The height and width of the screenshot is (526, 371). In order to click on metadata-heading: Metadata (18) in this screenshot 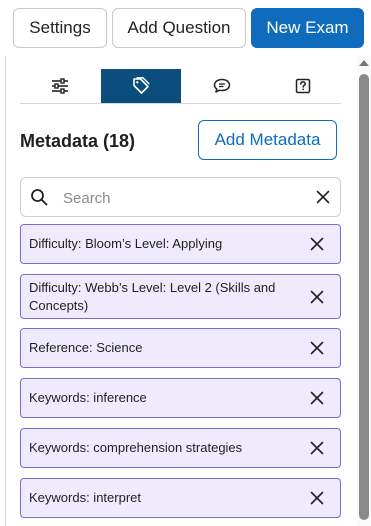, I will do `click(78, 141)`.